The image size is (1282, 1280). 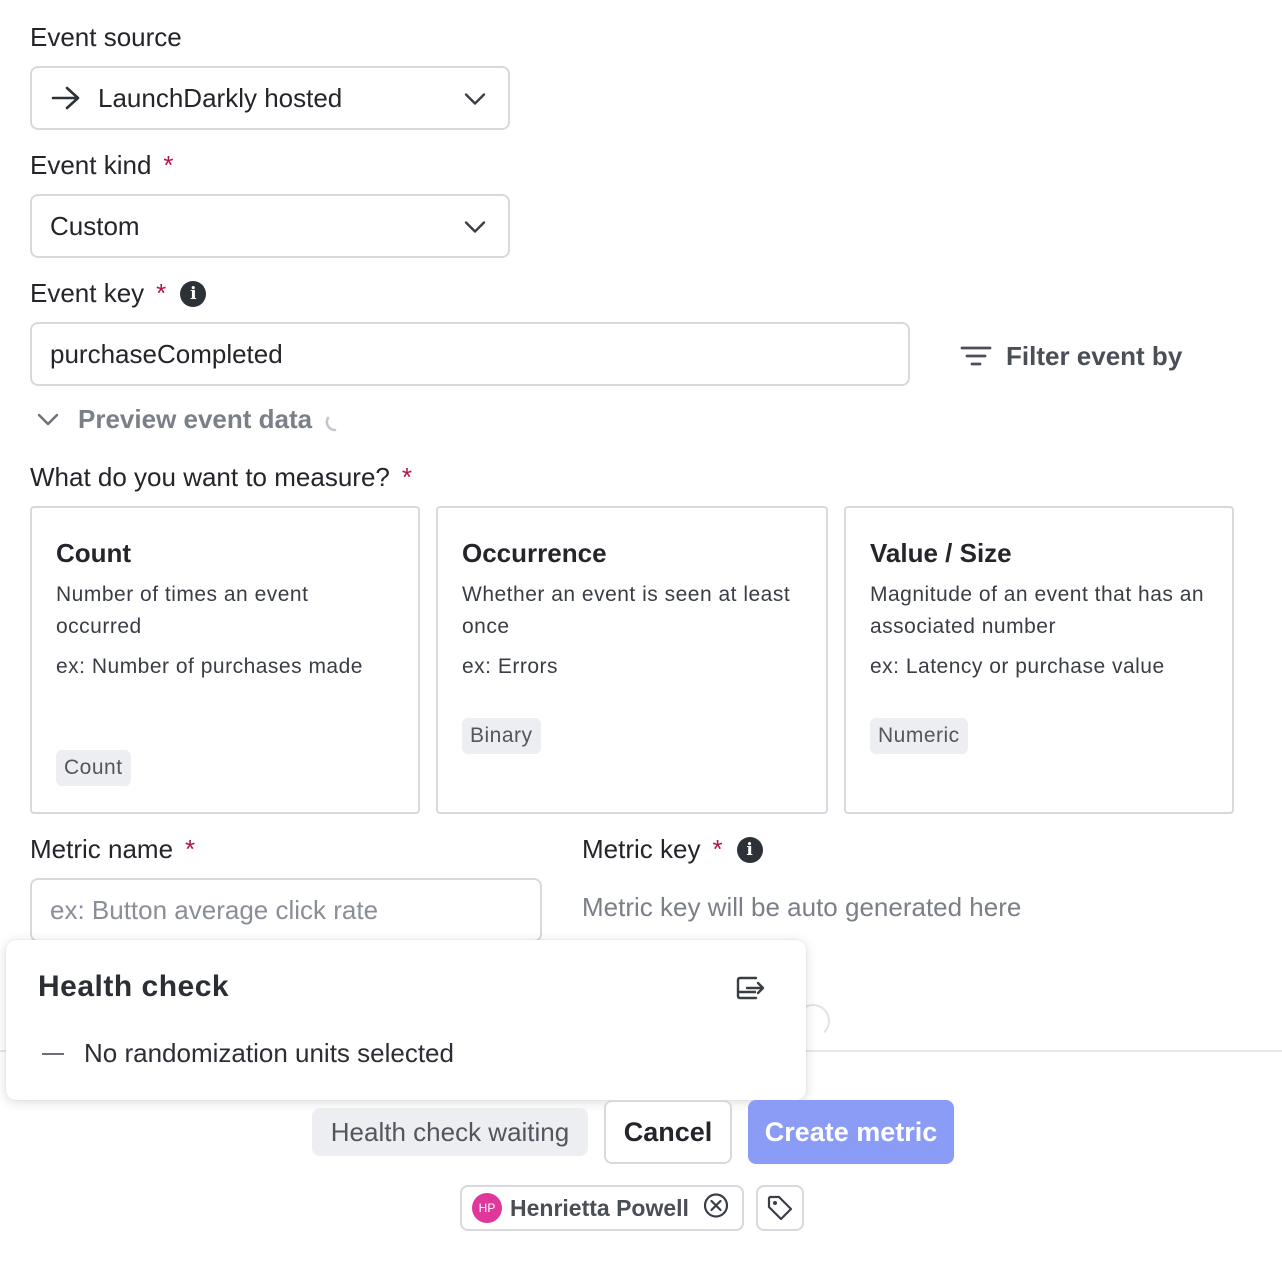 What do you see at coordinates (94, 553) in the screenshot?
I see `option-title: Count` at bounding box center [94, 553].